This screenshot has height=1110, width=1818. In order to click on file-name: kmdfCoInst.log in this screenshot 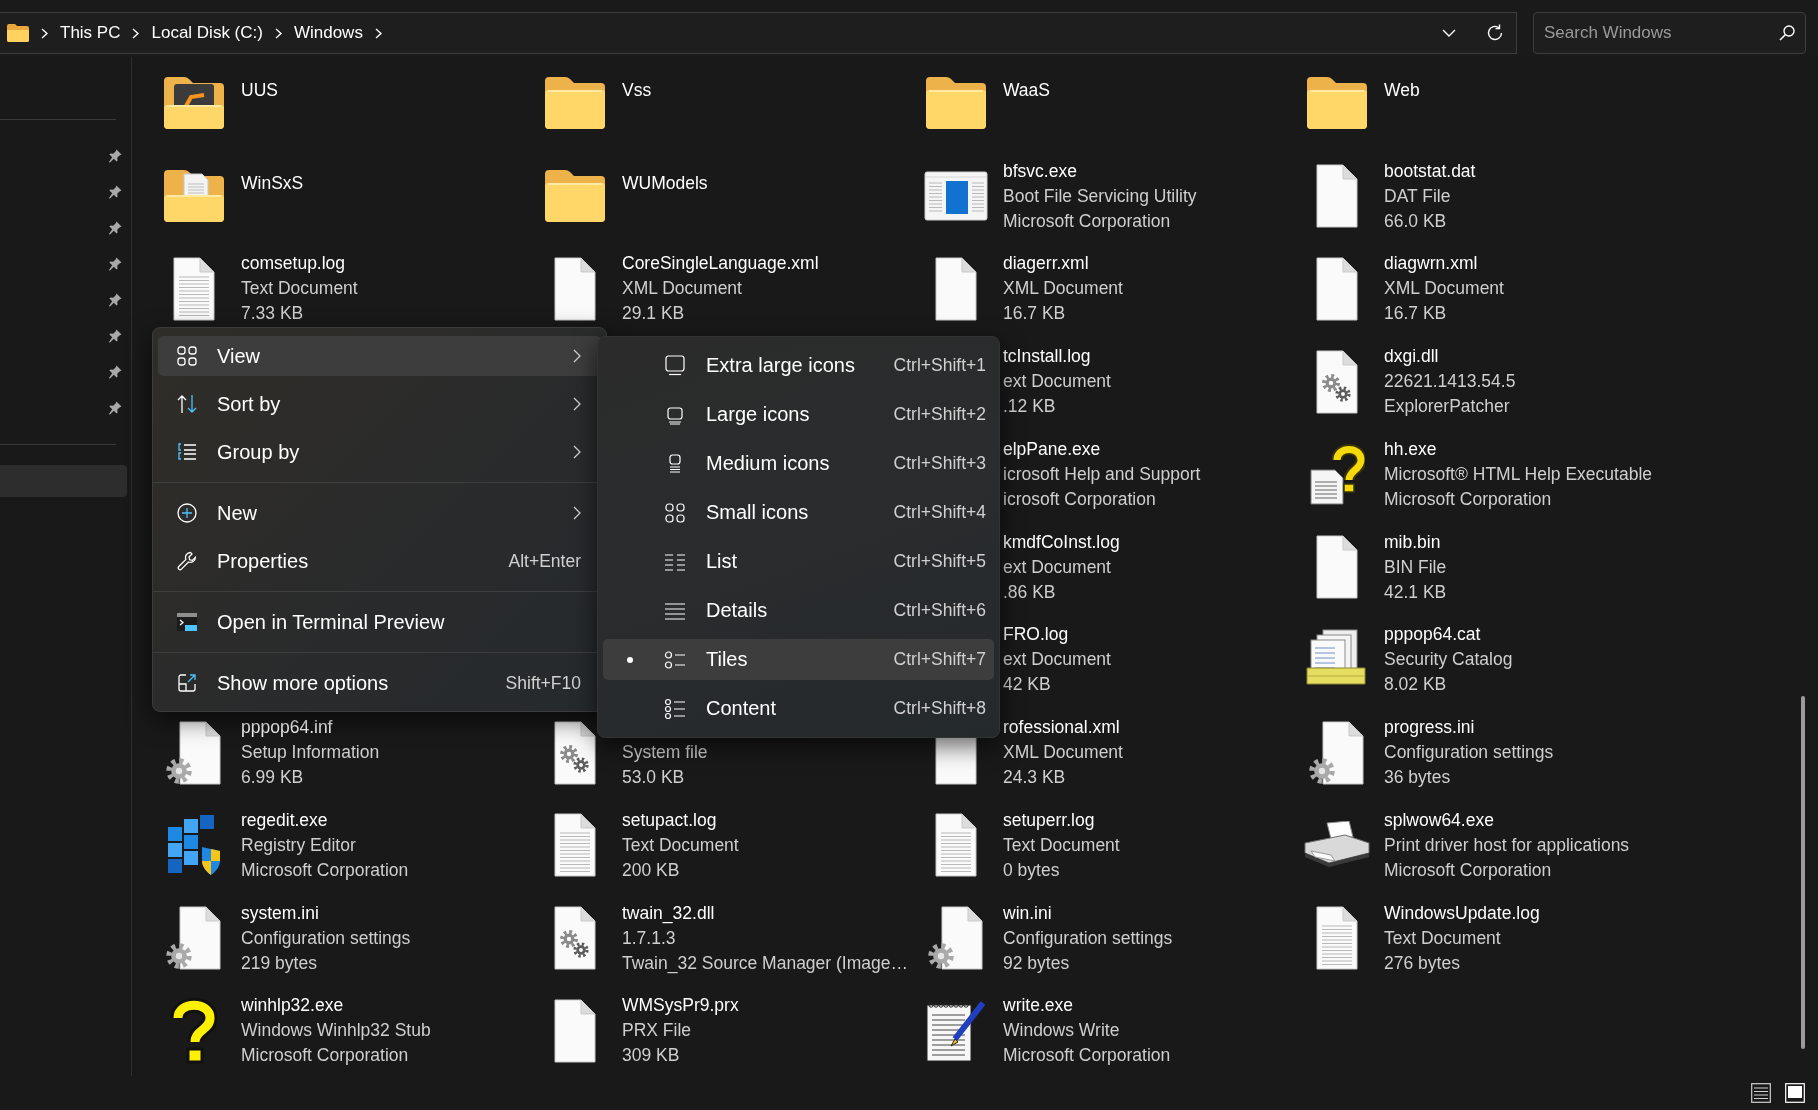, I will do `click(1061, 542)`.